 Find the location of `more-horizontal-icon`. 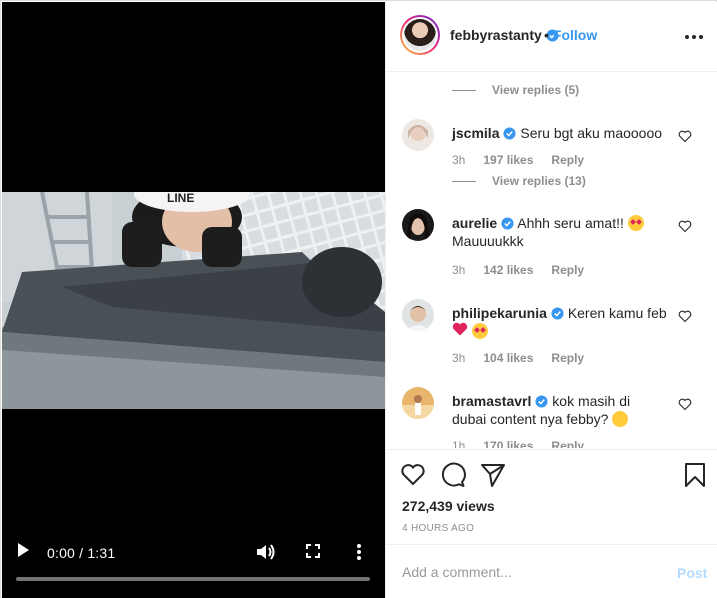

more-horizontal-icon is located at coordinates (694, 37).